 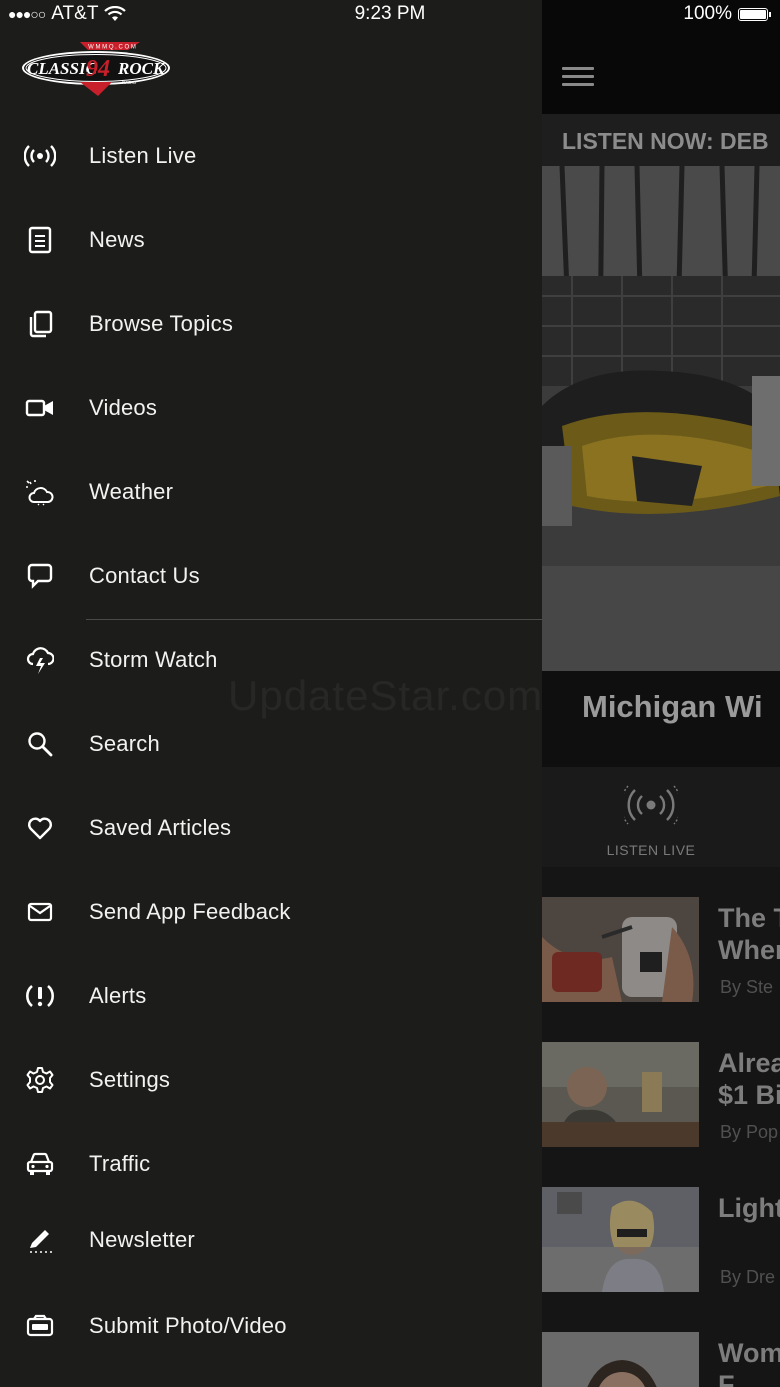 What do you see at coordinates (271, 492) in the screenshot?
I see `menu-item-weather: Weather` at bounding box center [271, 492].